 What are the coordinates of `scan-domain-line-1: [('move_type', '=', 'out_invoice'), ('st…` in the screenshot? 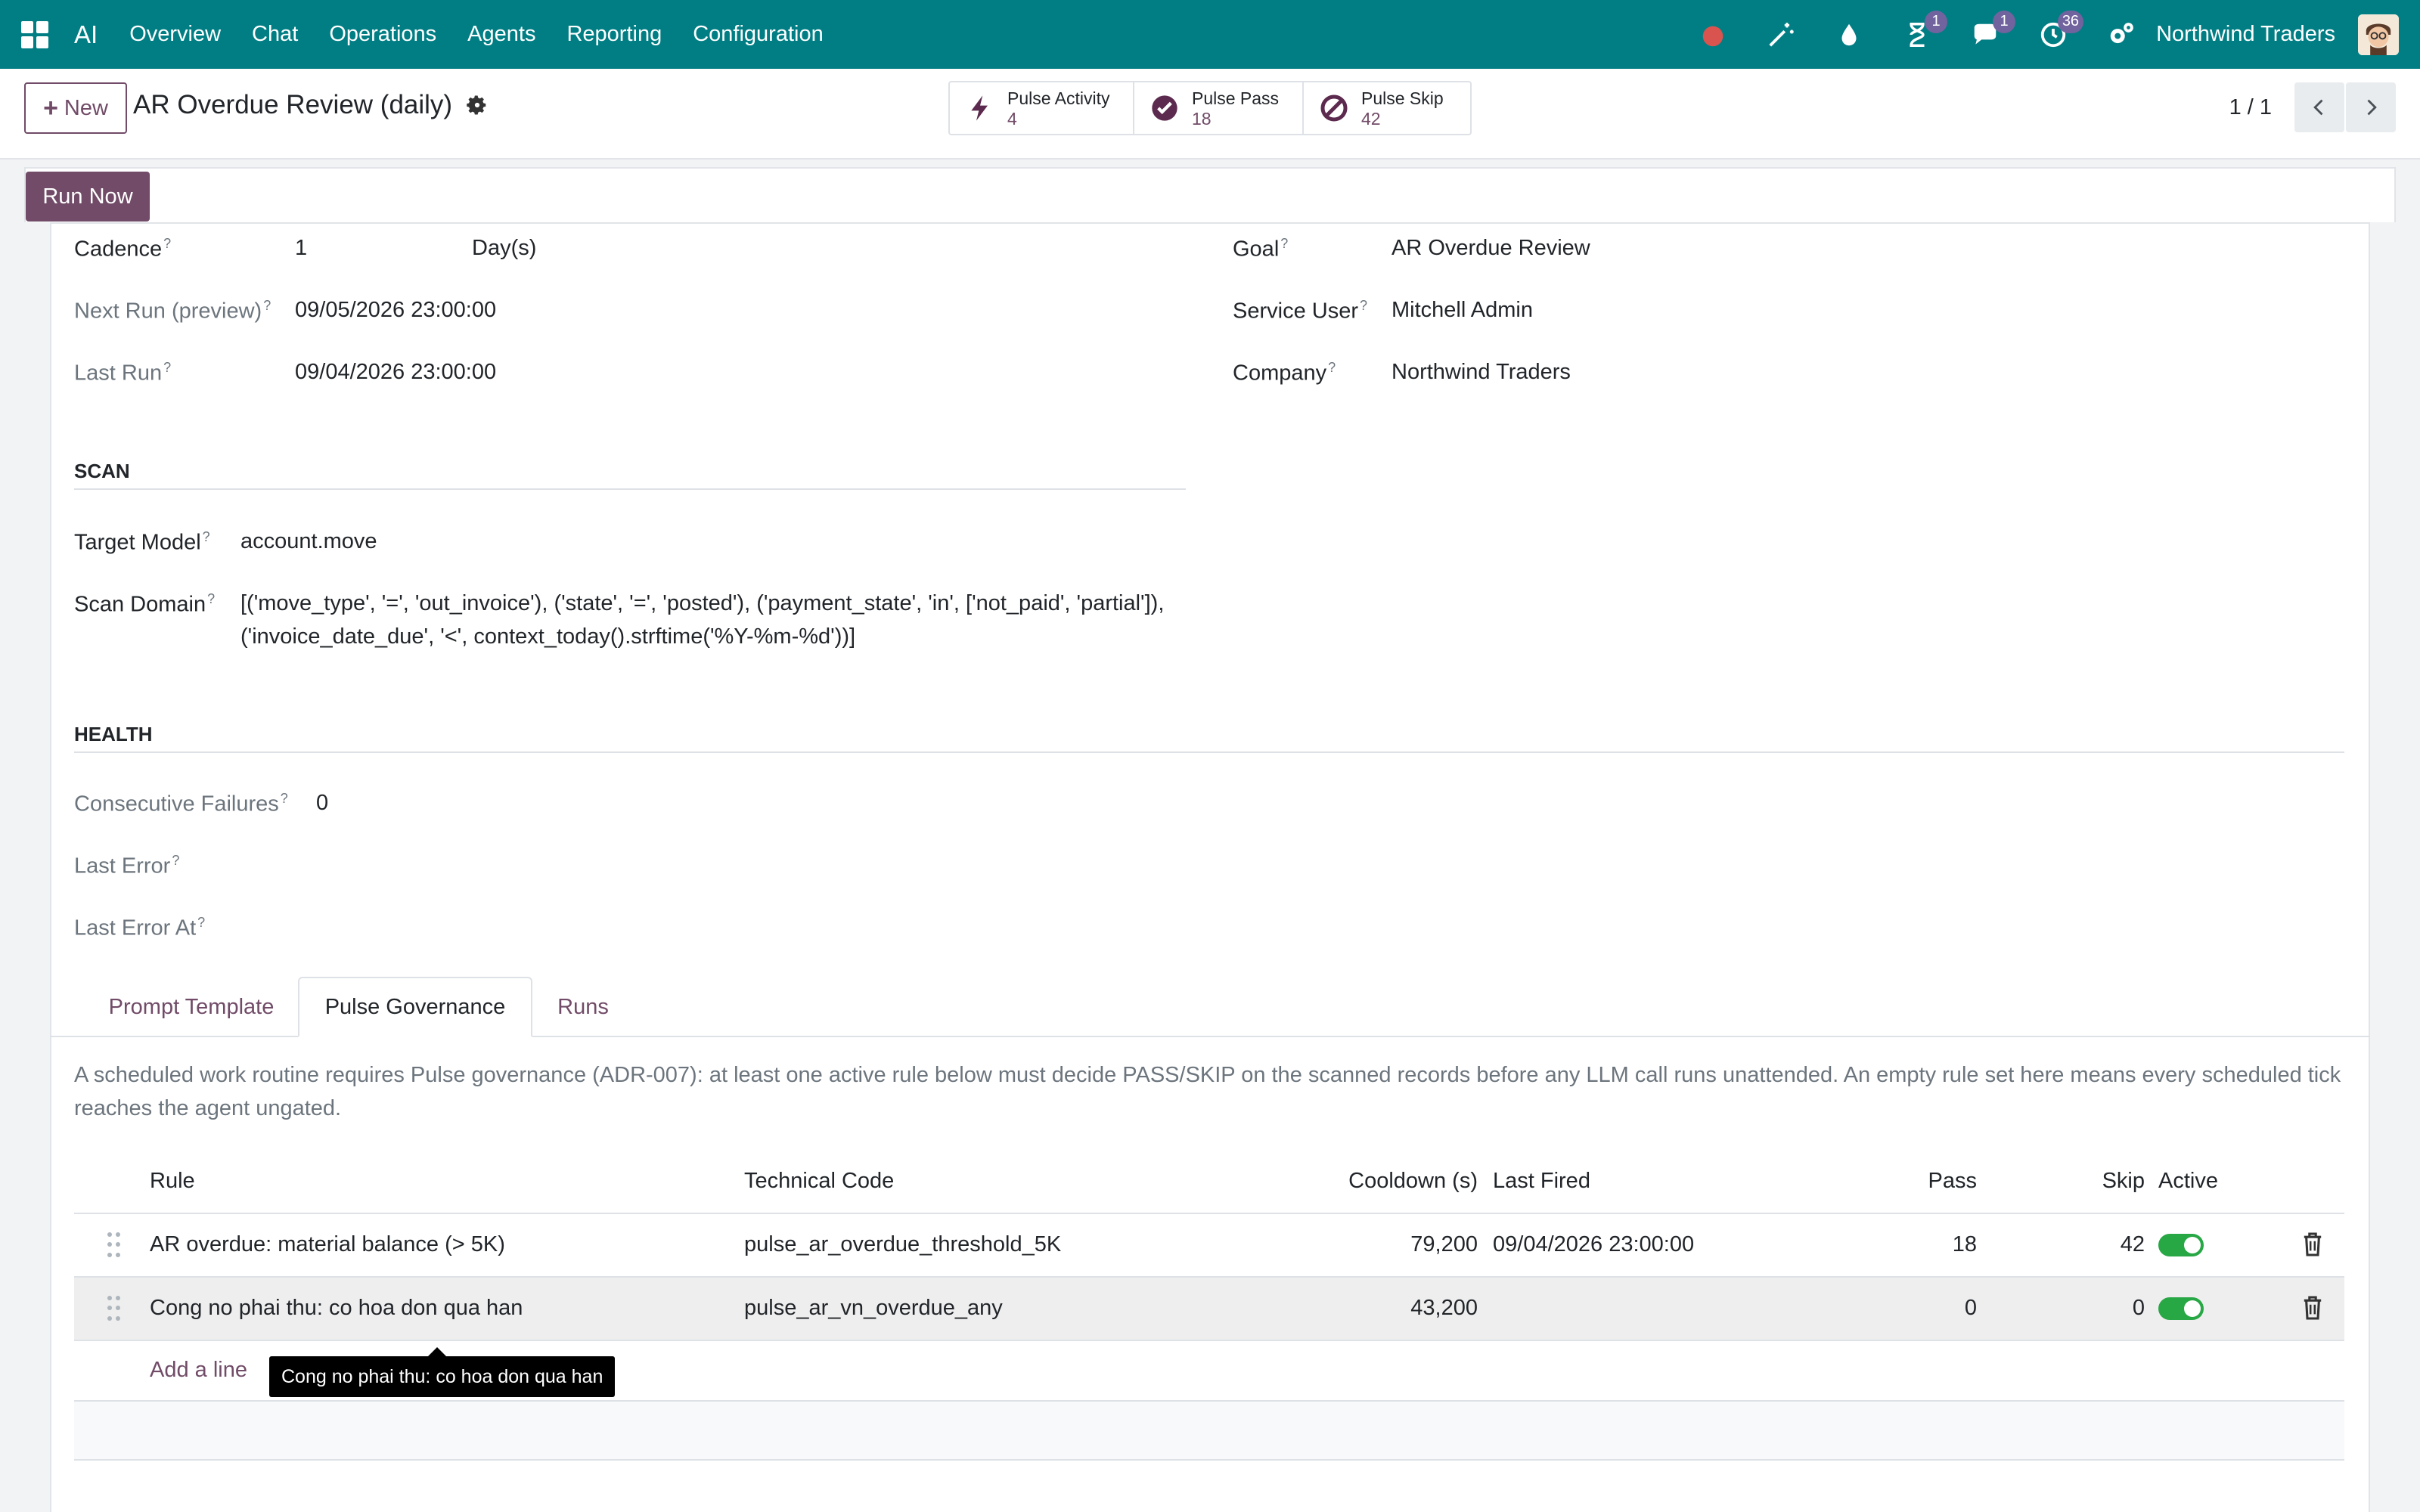 It's located at (702, 603).